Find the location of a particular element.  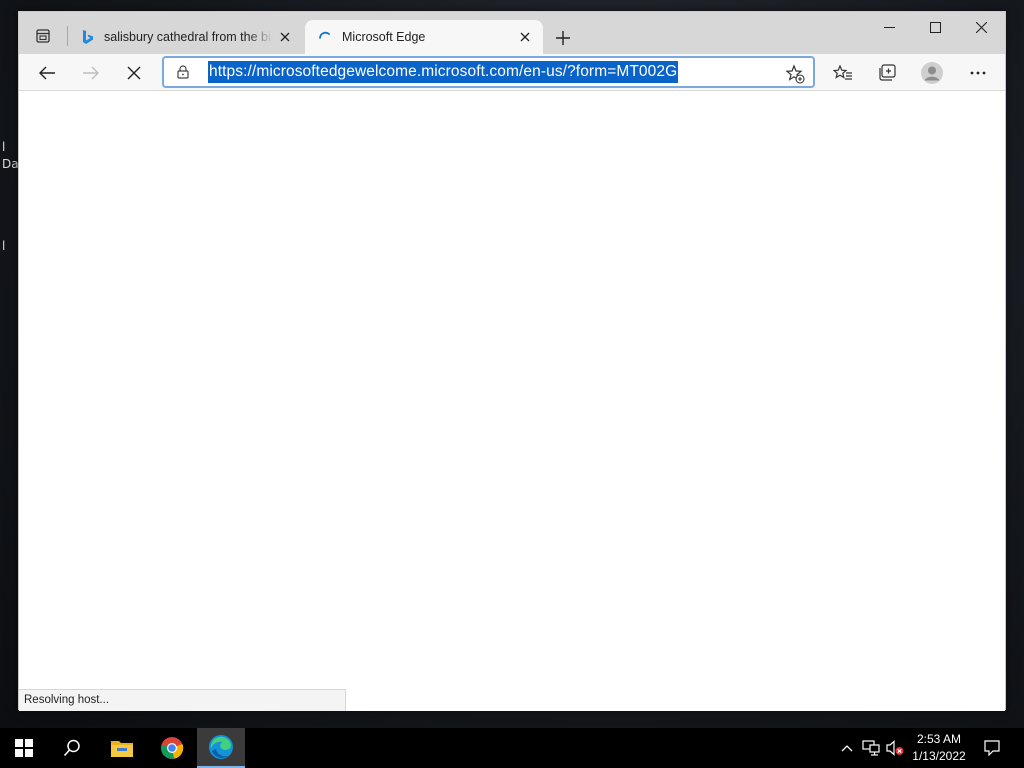

close-window-button is located at coordinates (981, 27).